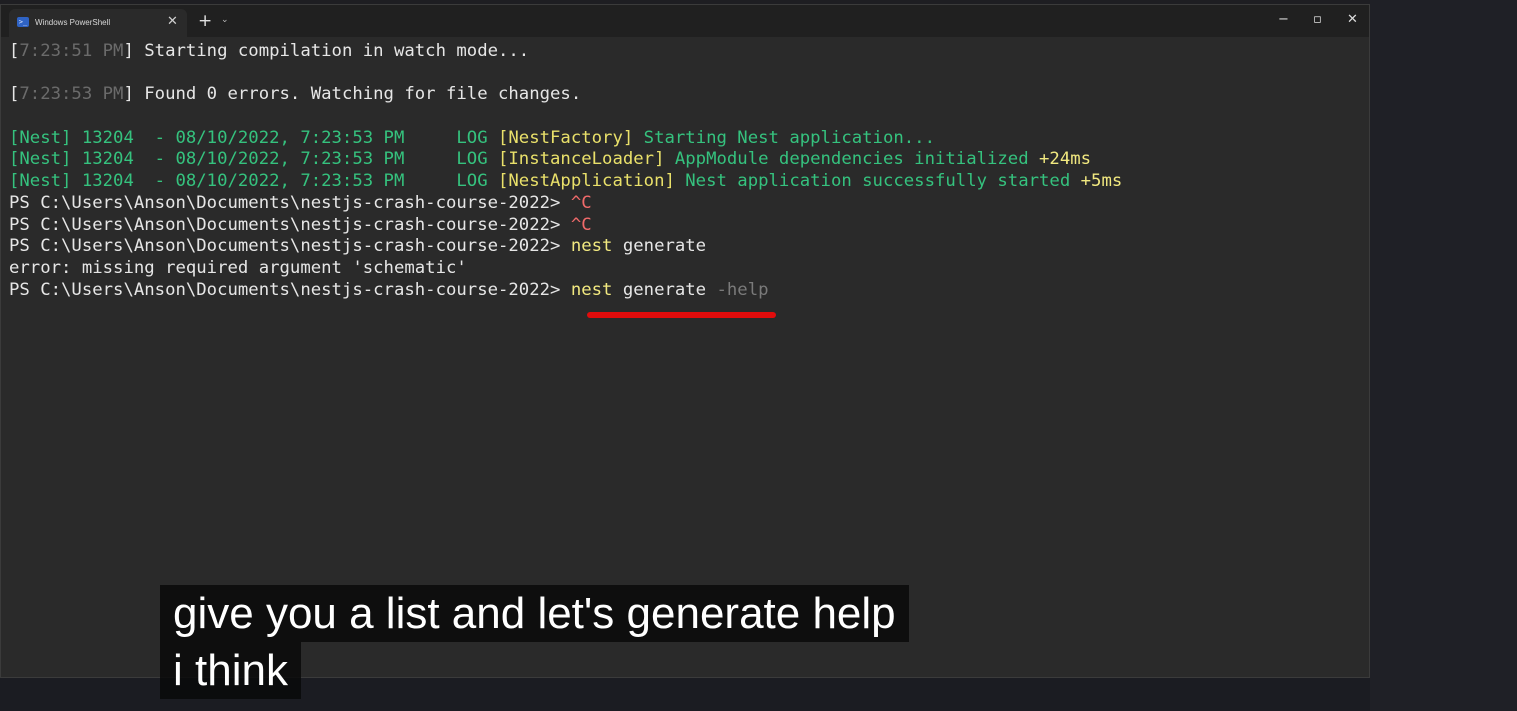 This screenshot has width=1517, height=711. Describe the element at coordinates (1283, 20) in the screenshot. I see `minimize-button: −` at that location.